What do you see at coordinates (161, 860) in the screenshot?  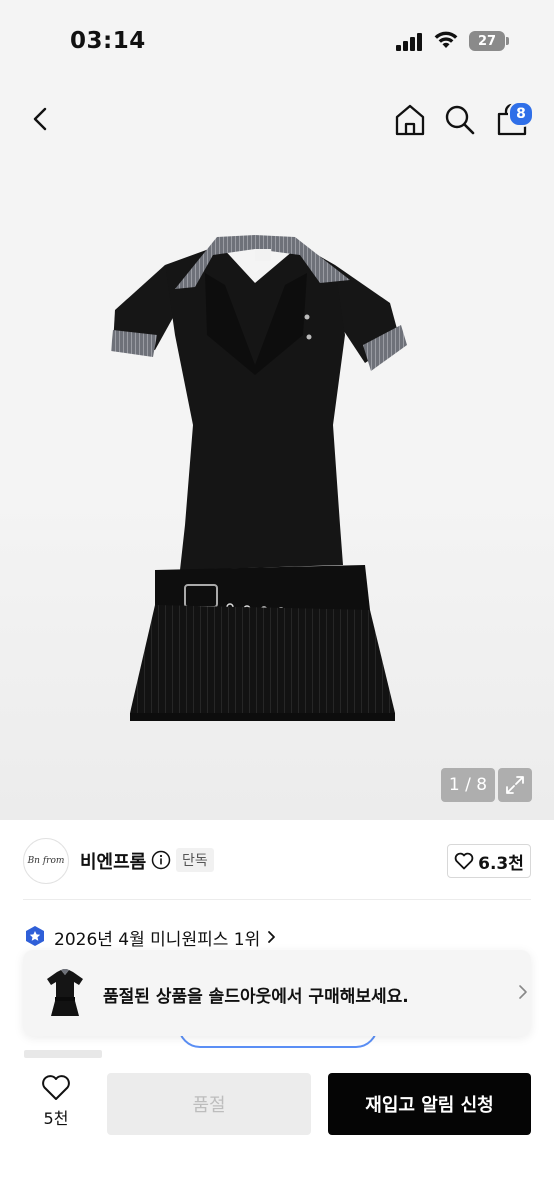 I see `info-icon` at bounding box center [161, 860].